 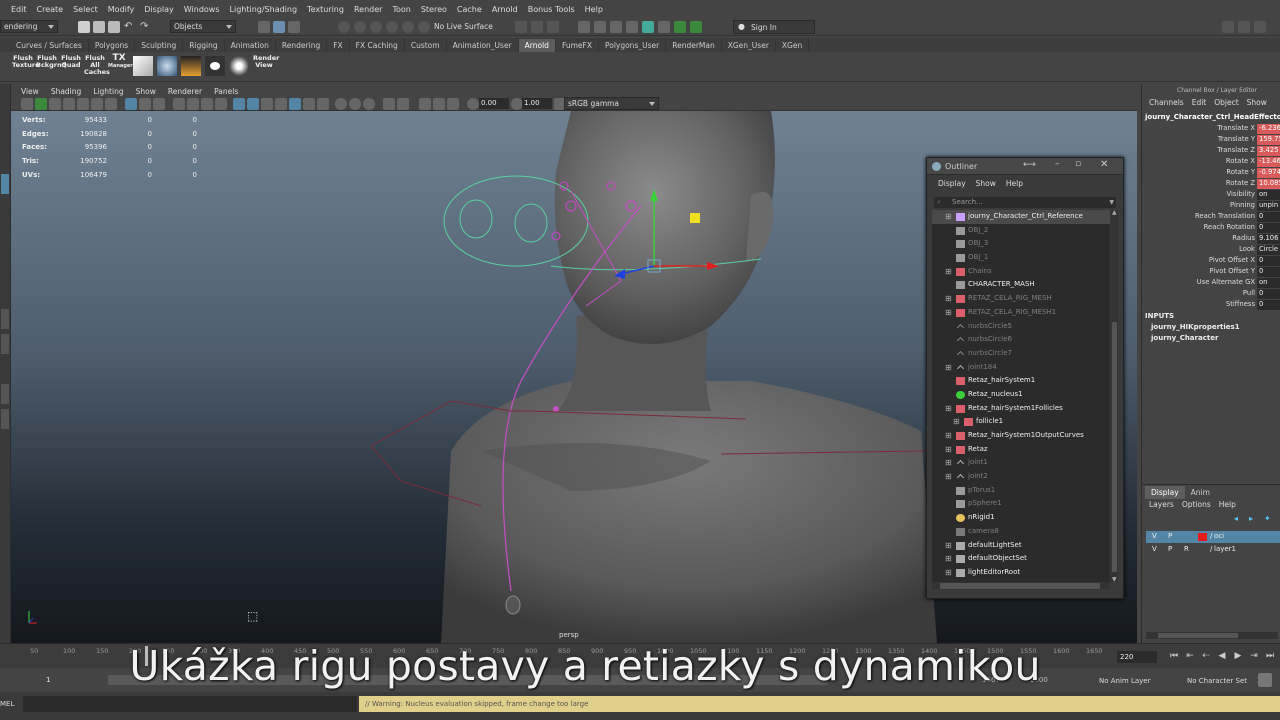 I want to click on hypershade-icon, so click(x=632, y=27).